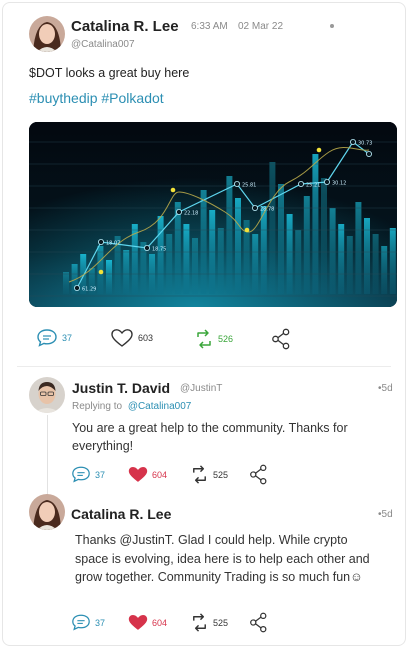 The image size is (408, 648). I want to click on replying-to: Replying to @Catalina007, so click(131, 406).